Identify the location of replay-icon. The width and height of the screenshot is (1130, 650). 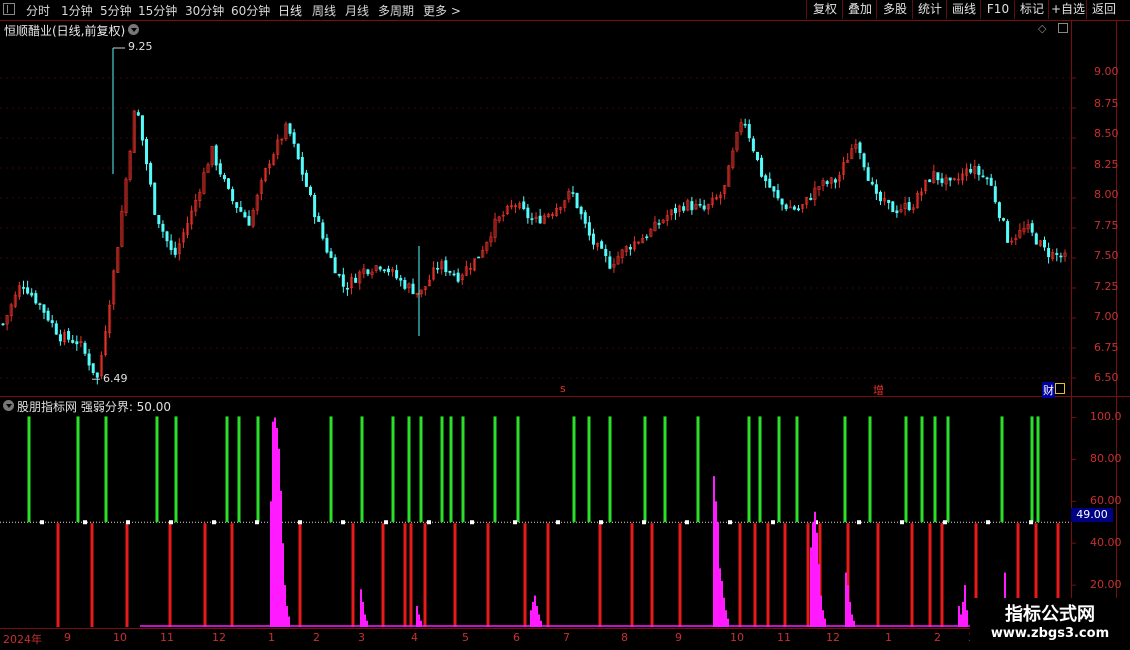
(1060, 388).